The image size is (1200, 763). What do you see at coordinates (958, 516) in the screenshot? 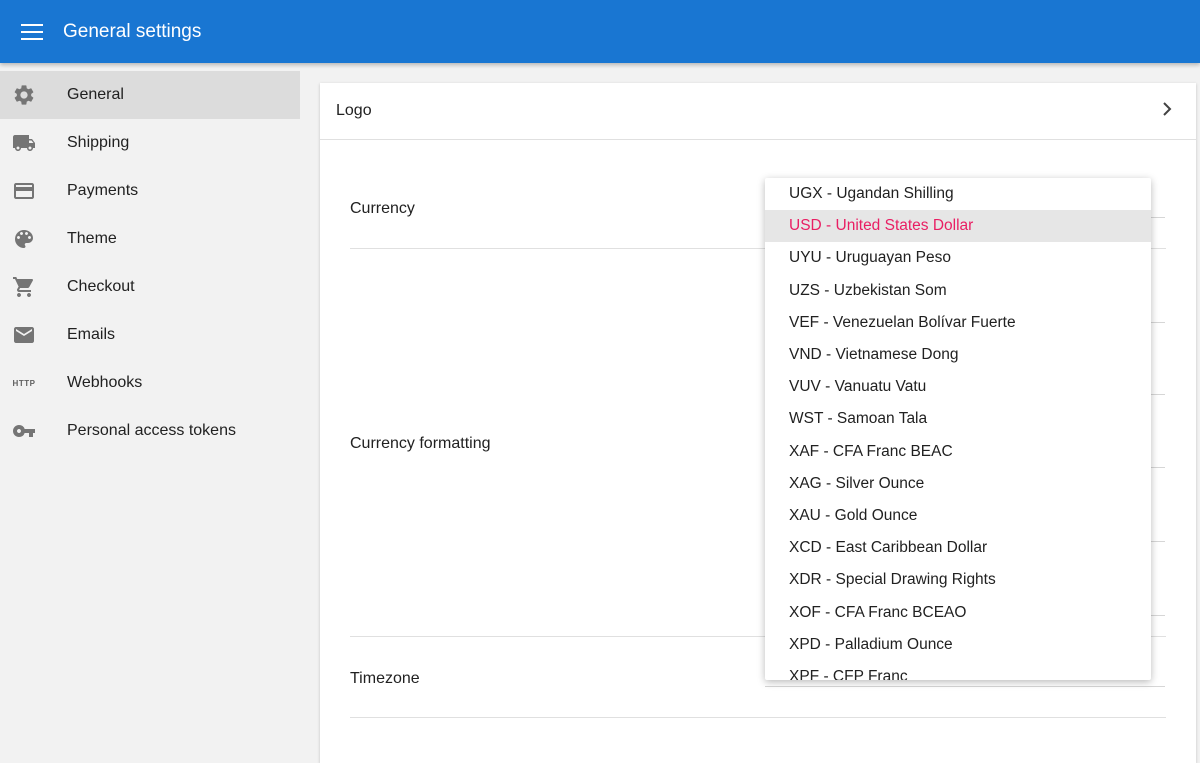
I see `currency-option: XAU - Gold Ounce` at bounding box center [958, 516].